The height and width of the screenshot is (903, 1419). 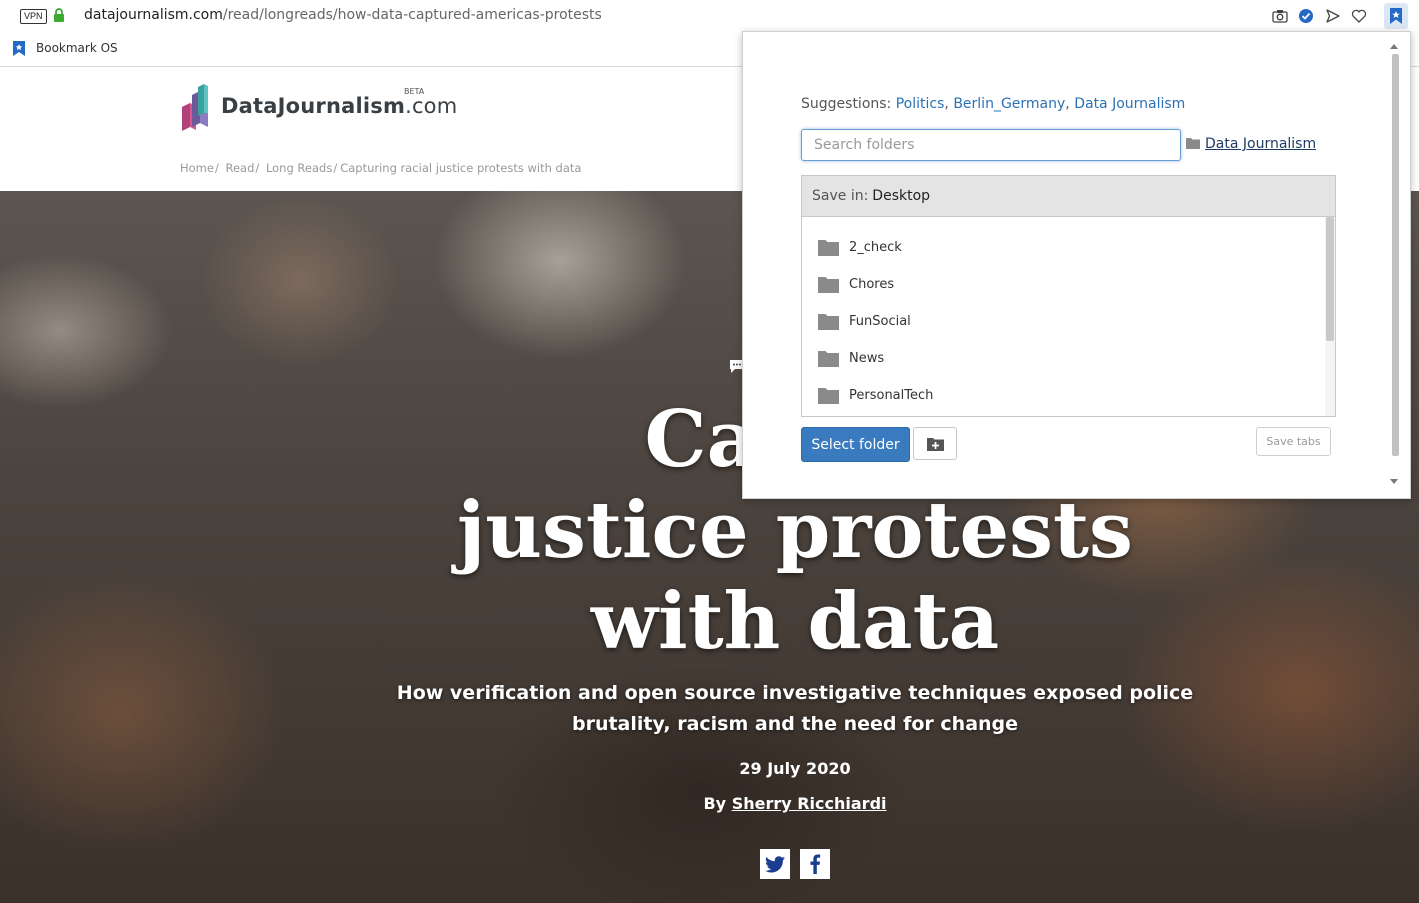 I want to click on heart-icon, so click(x=1359, y=16).